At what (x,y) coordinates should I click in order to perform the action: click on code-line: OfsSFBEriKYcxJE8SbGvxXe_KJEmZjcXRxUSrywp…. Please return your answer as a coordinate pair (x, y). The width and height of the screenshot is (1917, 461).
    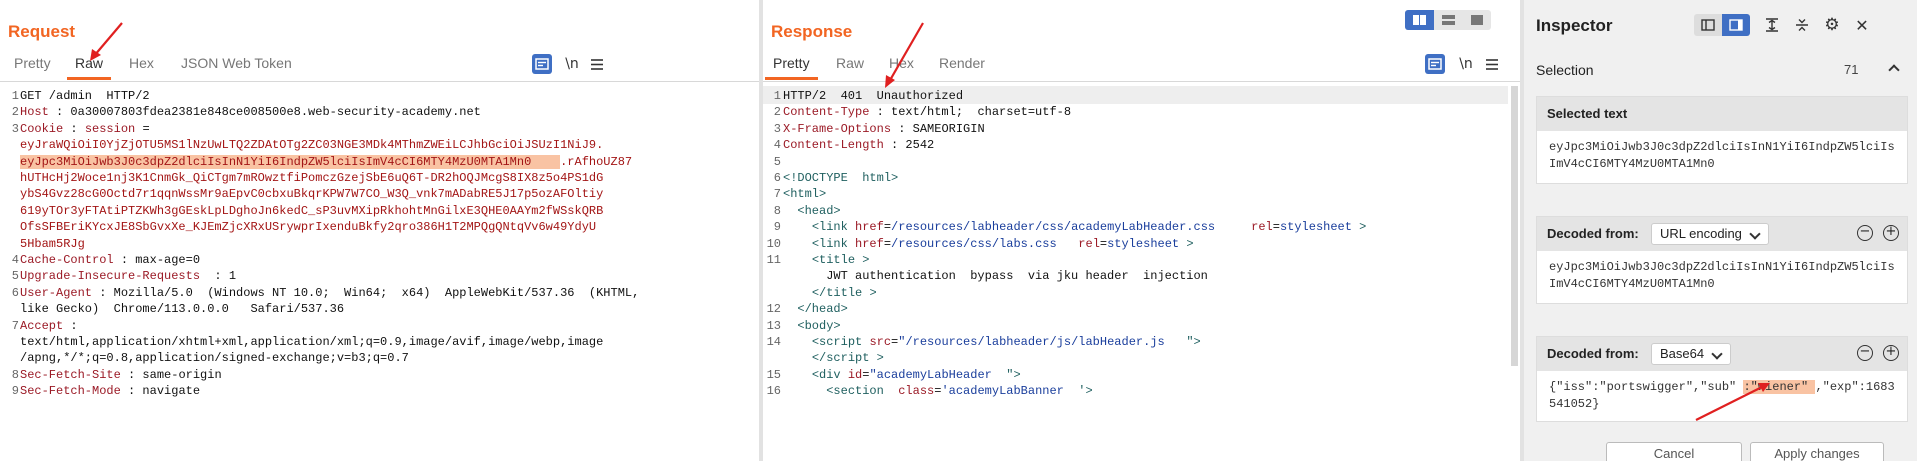
    Looking at the image, I should click on (308, 227).